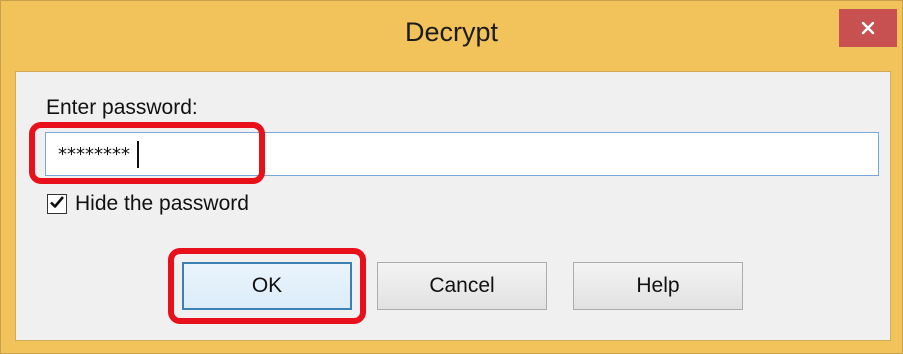 The width and height of the screenshot is (903, 354). Describe the element at coordinates (451, 32) in the screenshot. I see `window-title: Decrypt` at that location.